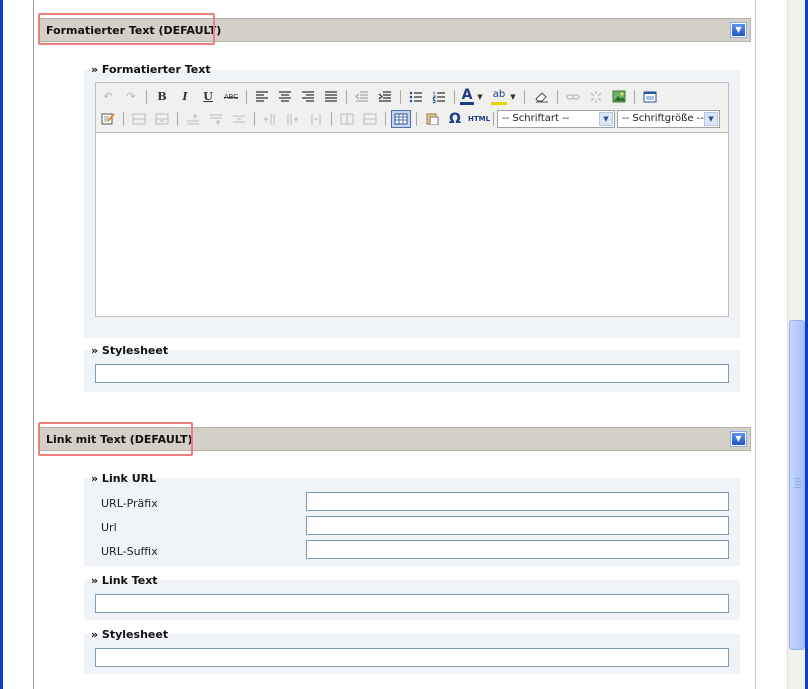 The height and width of the screenshot is (689, 808). I want to click on font-color-dropdown-icon: ▼, so click(480, 97).